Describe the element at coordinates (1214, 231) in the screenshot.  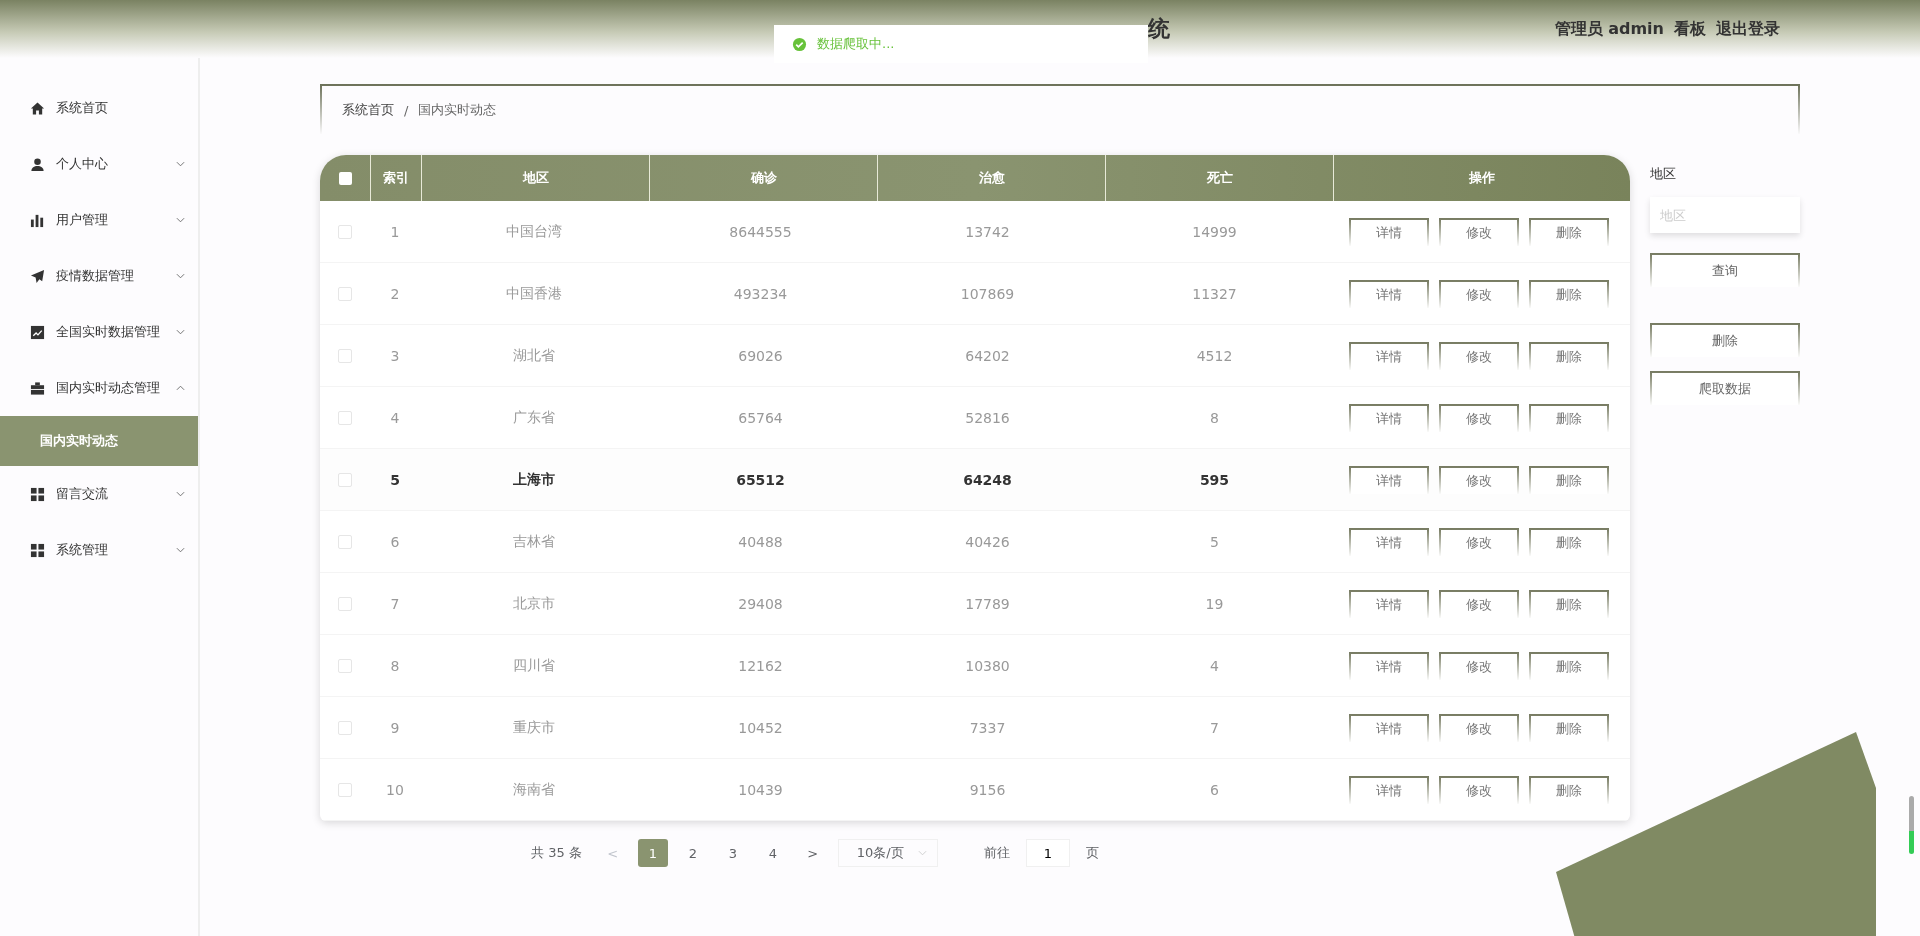
I see `table-cell: 14999` at that location.